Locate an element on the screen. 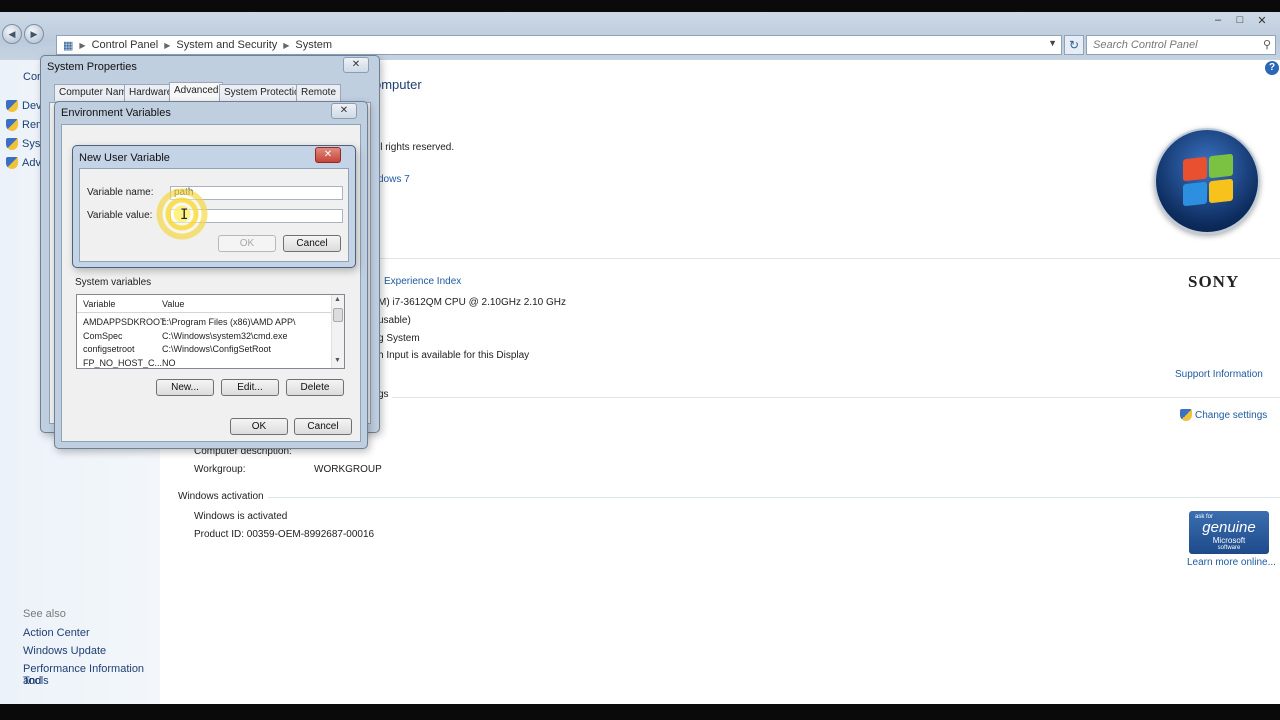  window-controls: – □ ✕ is located at coordinates (1240, 20).